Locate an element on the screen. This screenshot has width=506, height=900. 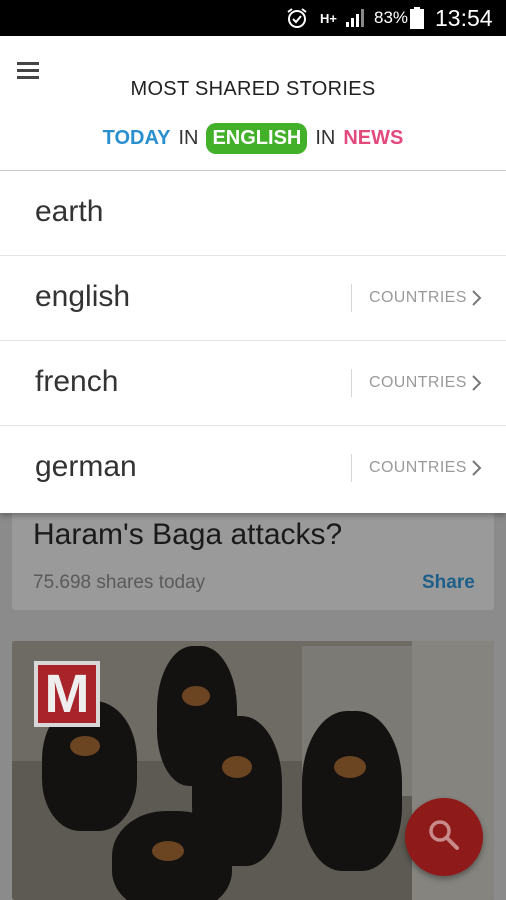
dropdown-item-earth: earth is located at coordinates (253, 213).